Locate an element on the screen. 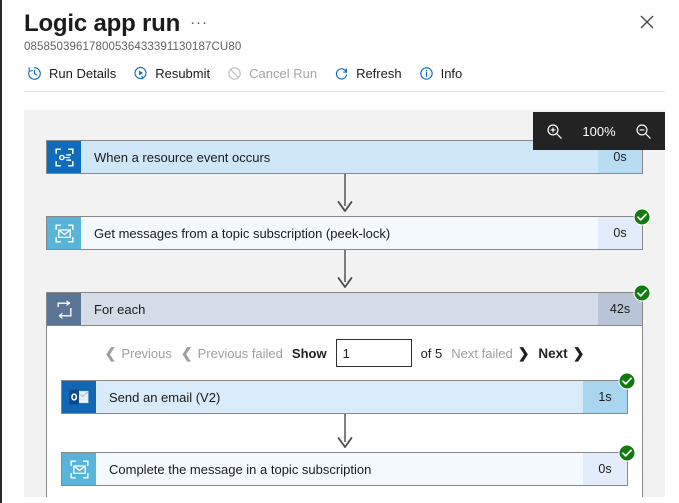  next-failed-label: Next failed is located at coordinates (482, 353).